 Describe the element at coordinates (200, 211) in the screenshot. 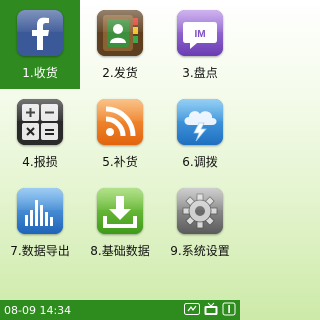

I see `gear-icon` at that location.